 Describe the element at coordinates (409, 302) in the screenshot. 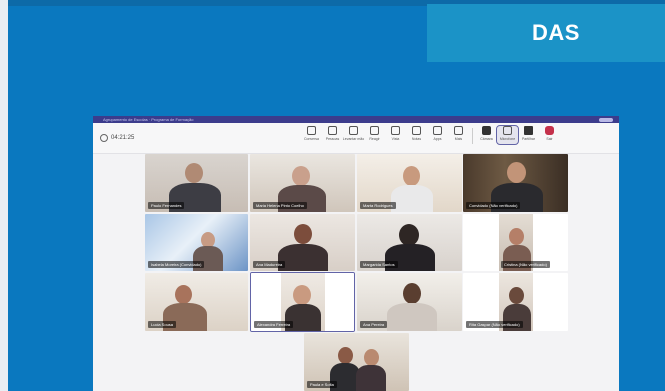

I see `participant-tile: Ana Pereira` at that location.